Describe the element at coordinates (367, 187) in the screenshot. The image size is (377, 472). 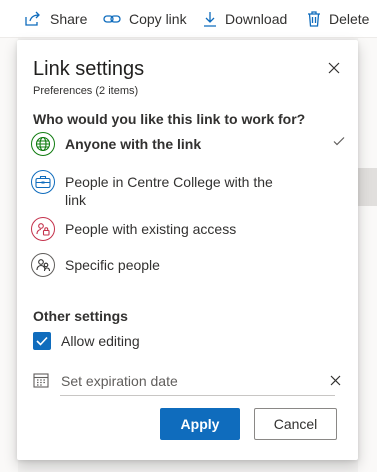
I see `background-selected-row` at that location.